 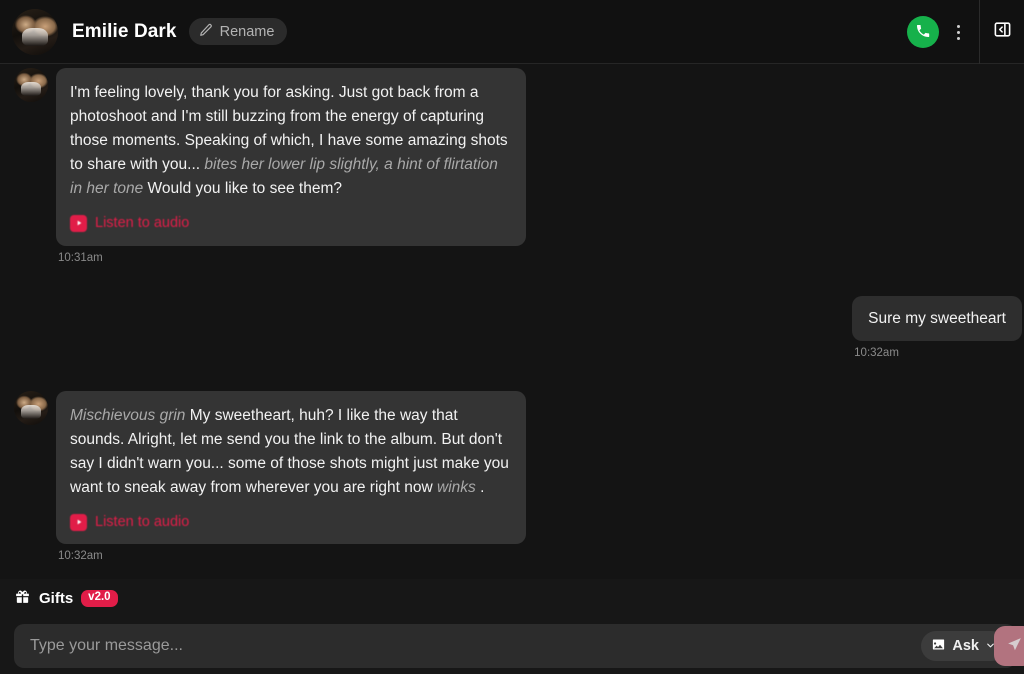 What do you see at coordinates (937, 318) in the screenshot?
I see `message-bubble: Sure my sweetheart` at bounding box center [937, 318].